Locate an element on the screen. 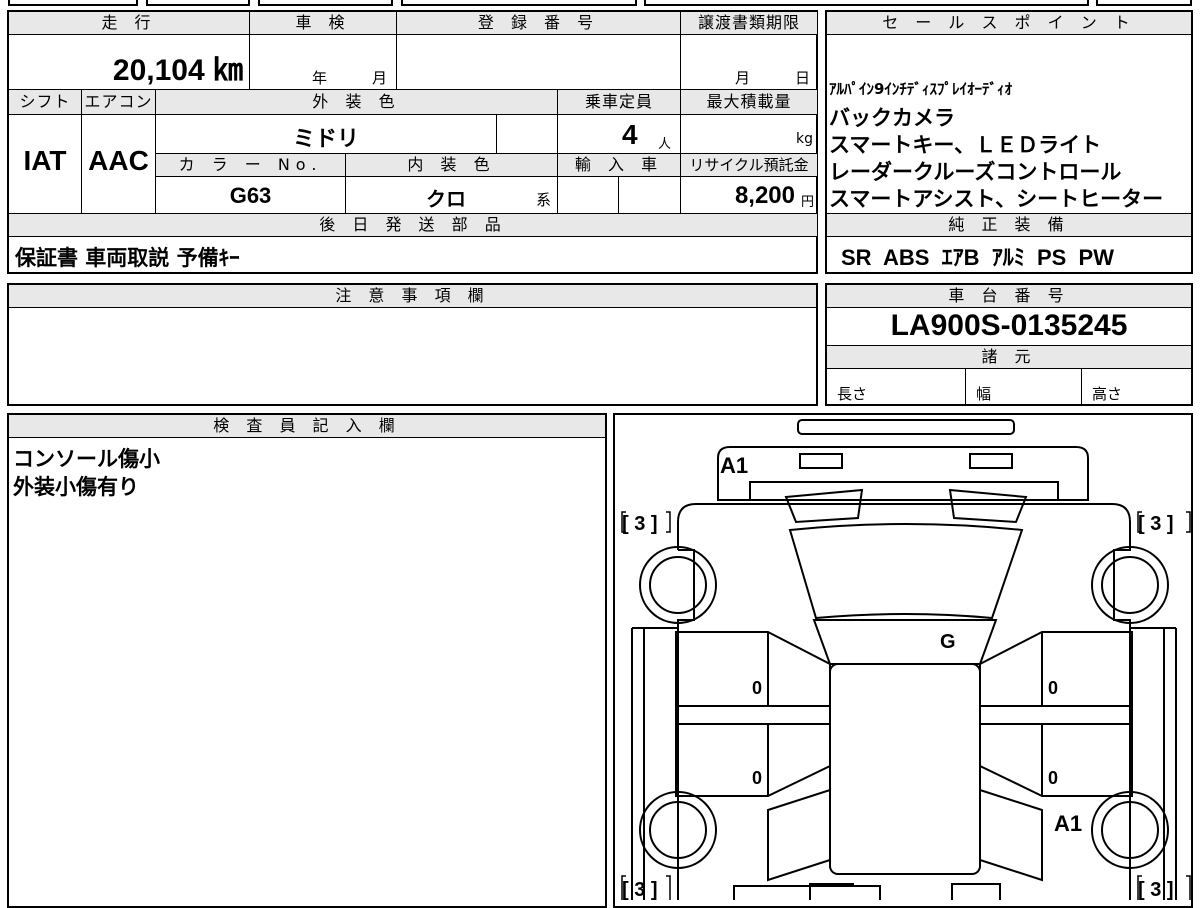 This screenshot has height=908, width=1200. ext-color-extra-cell is located at coordinates (527, 134).